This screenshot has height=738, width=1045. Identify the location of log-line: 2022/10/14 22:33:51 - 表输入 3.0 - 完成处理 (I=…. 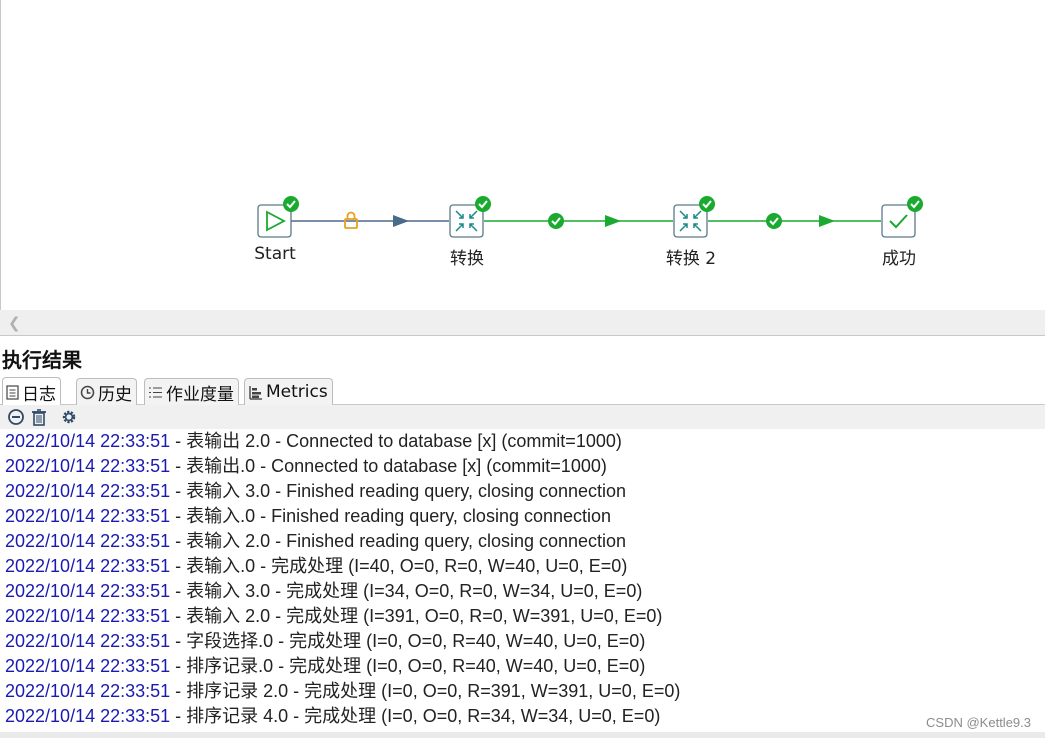
(522, 591).